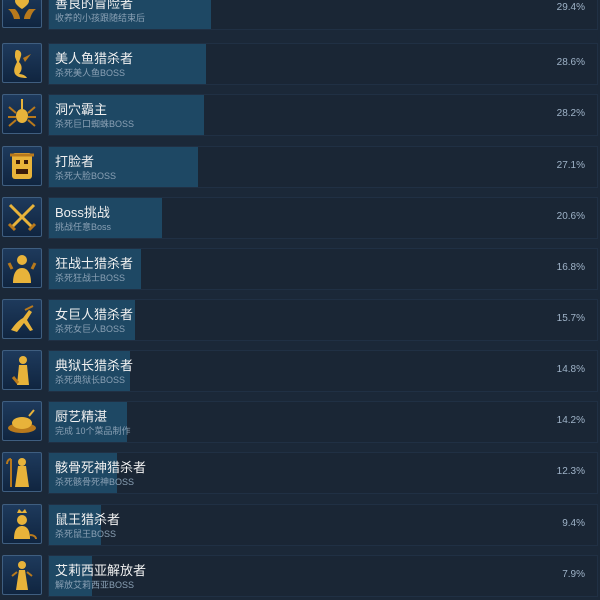 The width and height of the screenshot is (600, 600). I want to click on unlock-percentage: 14.8%, so click(570, 369).